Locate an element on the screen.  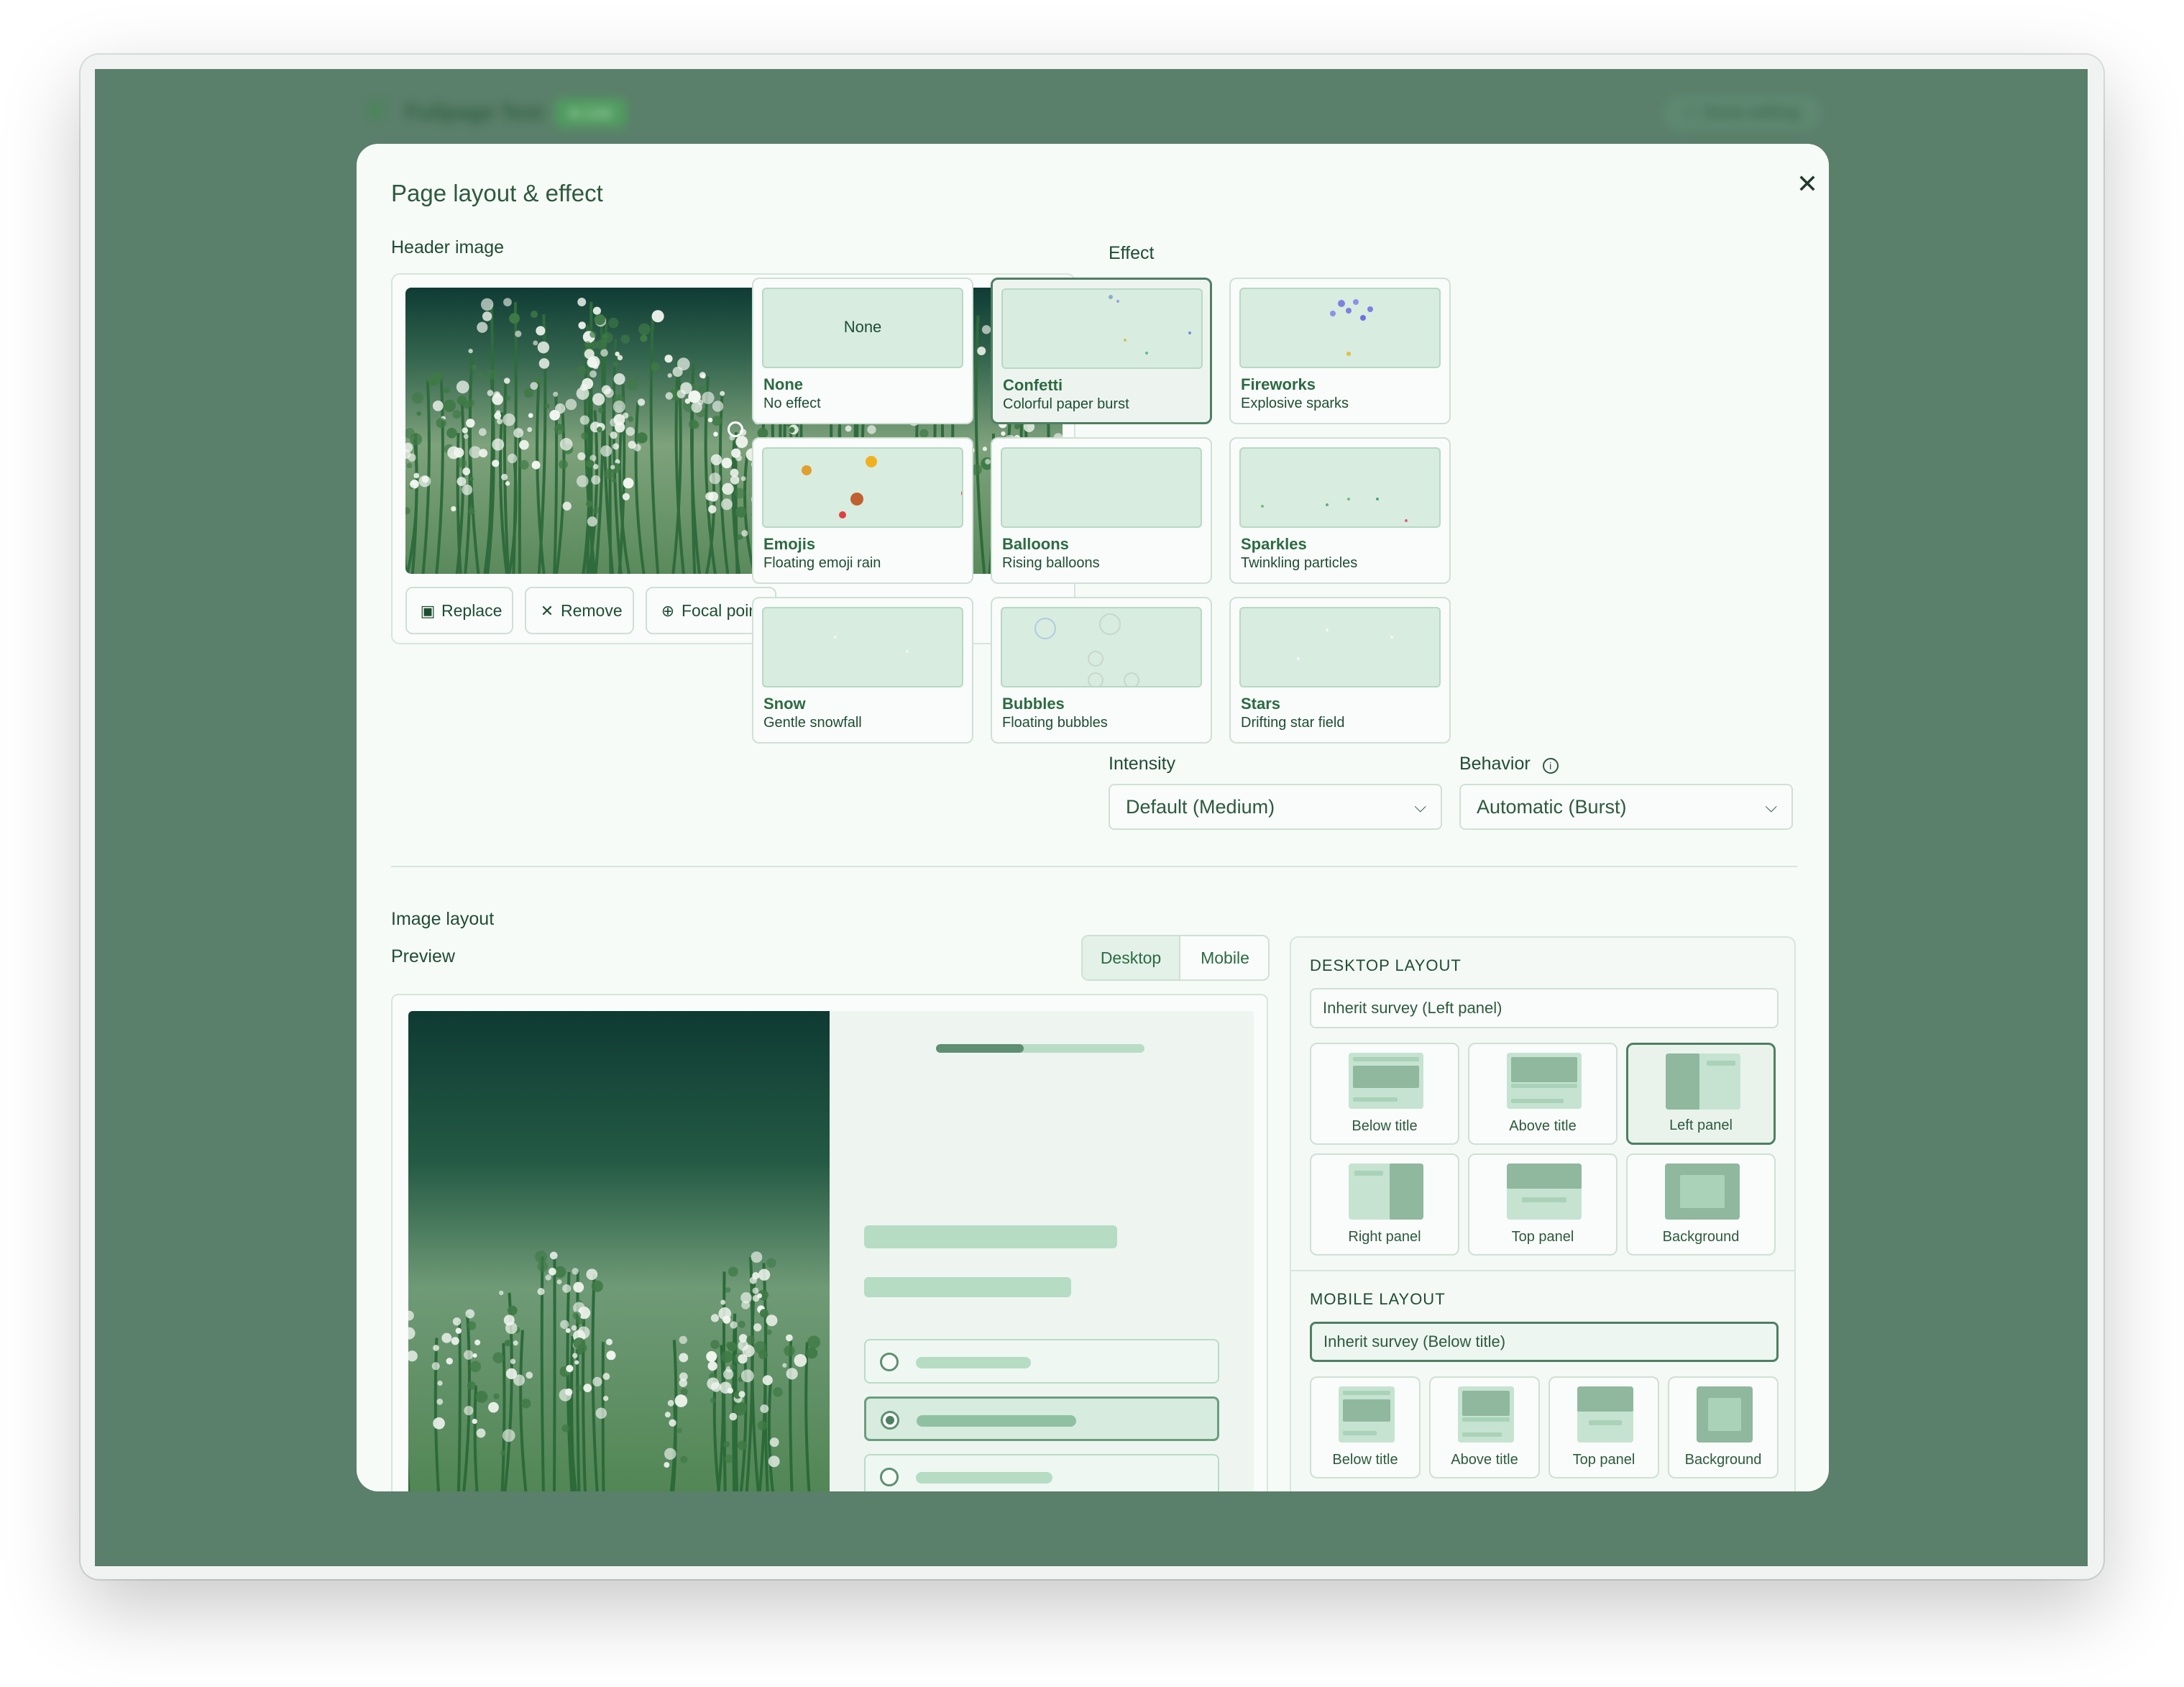
behavior-label: Behavior i is located at coordinates (1509, 764).